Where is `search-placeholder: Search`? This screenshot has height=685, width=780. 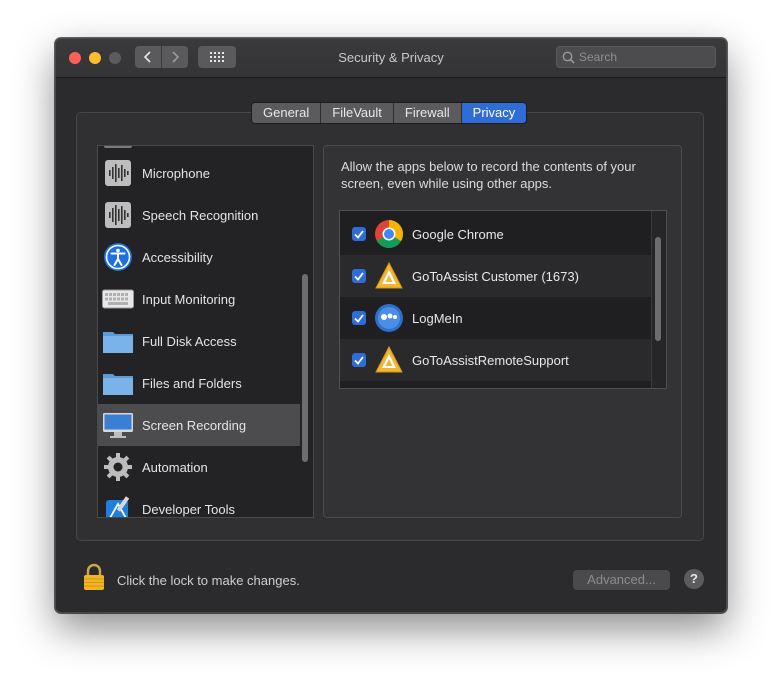
search-placeholder: Search is located at coordinates (598, 57).